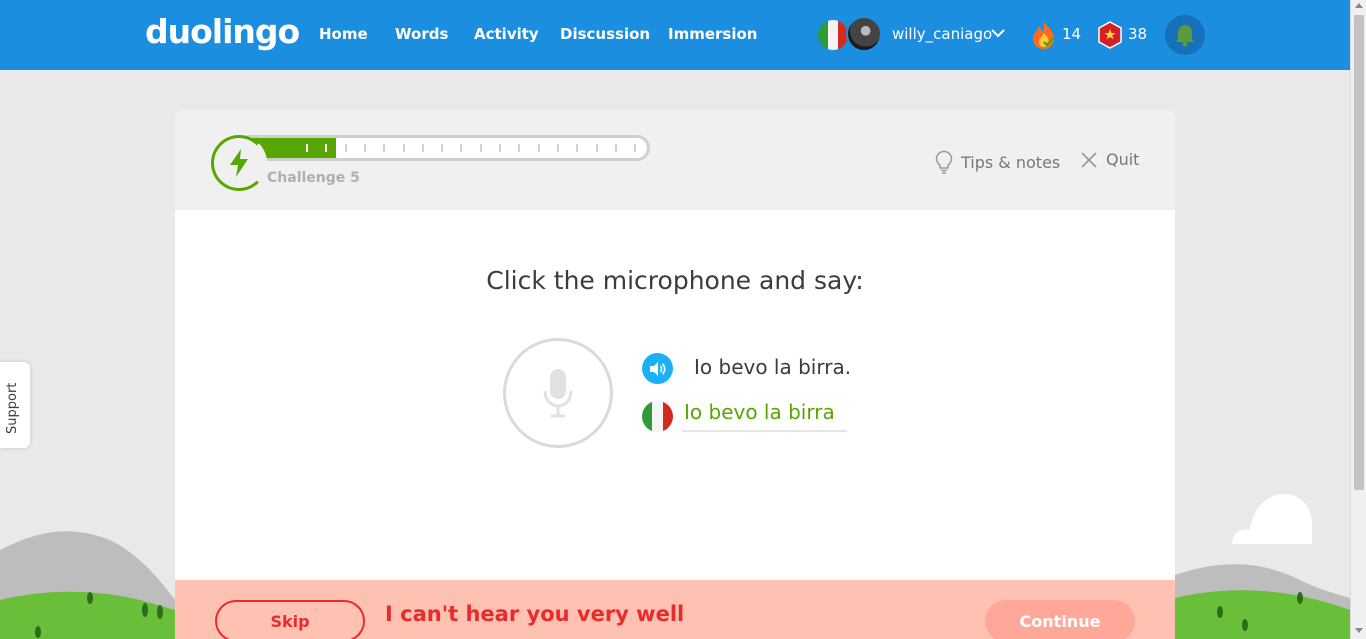  What do you see at coordinates (1359, 5) in the screenshot?
I see `scroll-up-arrow-icon` at bounding box center [1359, 5].